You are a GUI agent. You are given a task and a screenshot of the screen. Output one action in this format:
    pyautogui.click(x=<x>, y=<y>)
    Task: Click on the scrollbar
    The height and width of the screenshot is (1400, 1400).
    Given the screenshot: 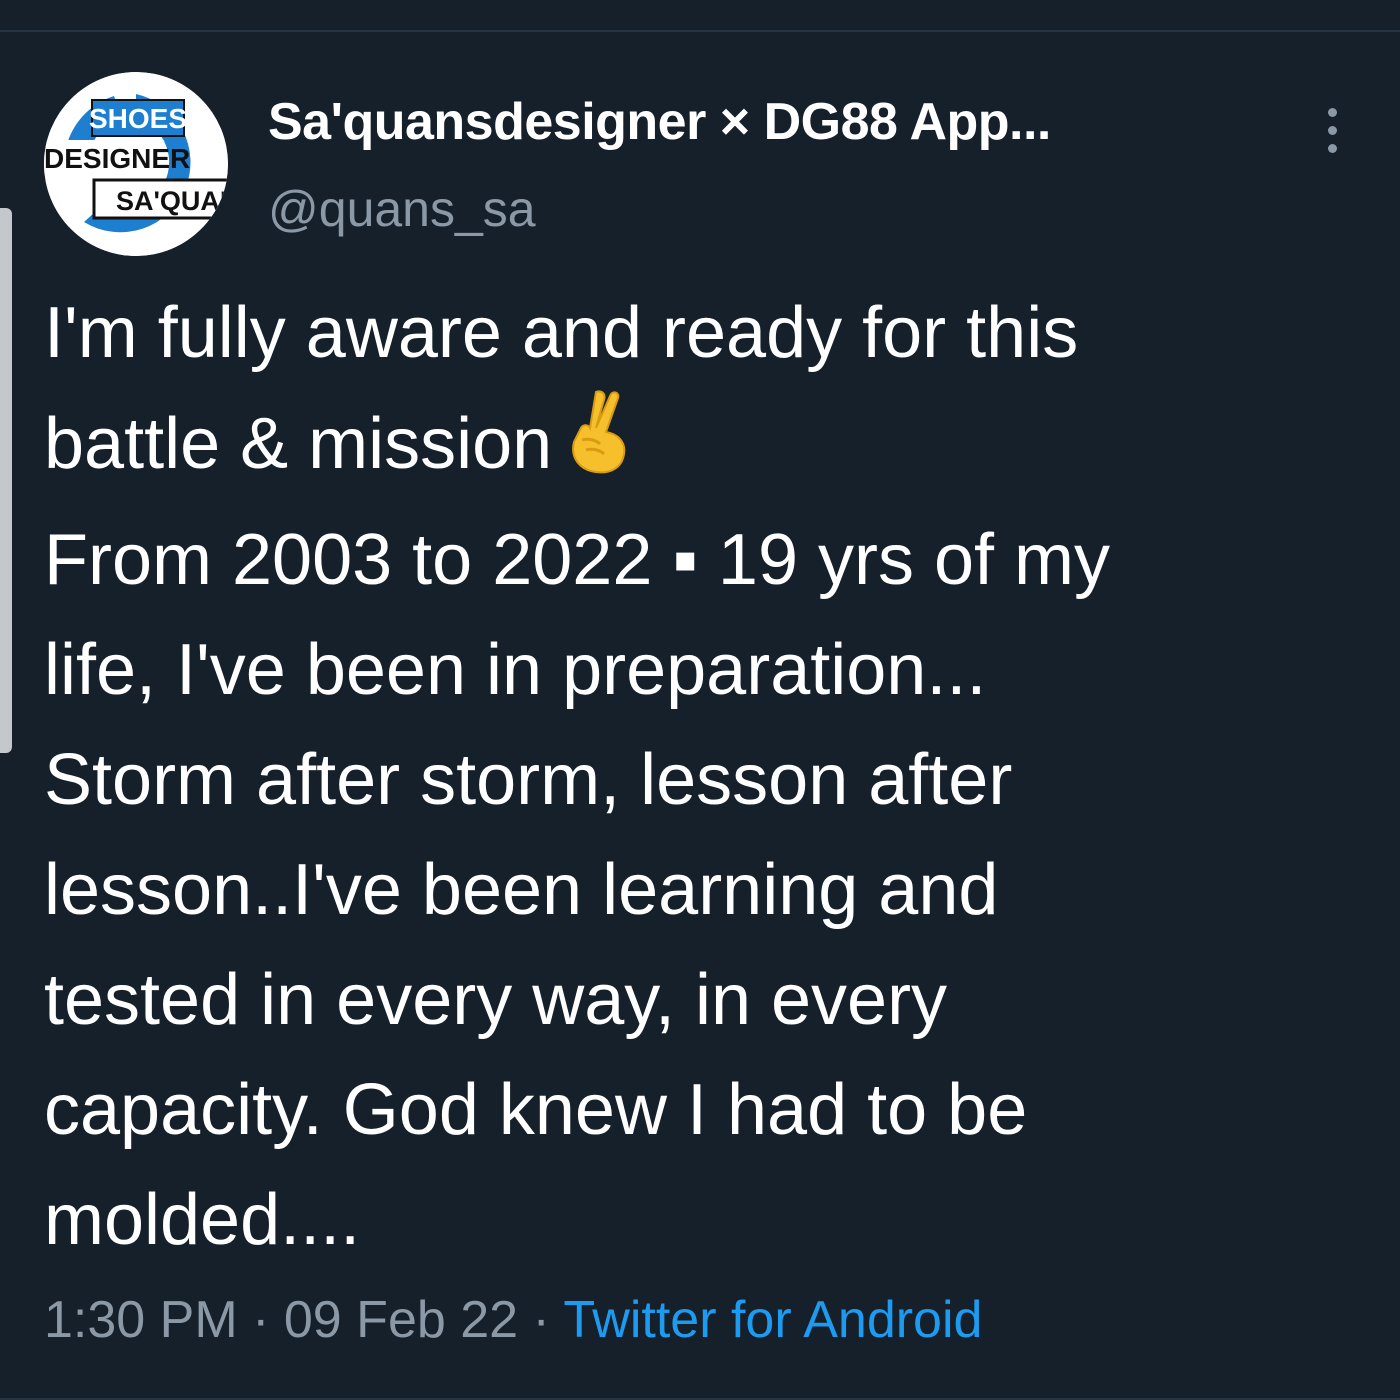 What is the action you would take?
    pyautogui.click(x=6, y=480)
    